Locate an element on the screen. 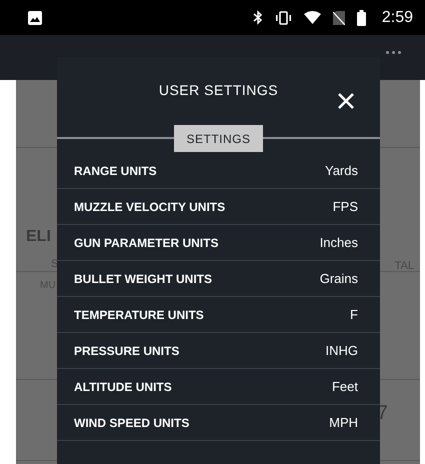 The image size is (425, 464). battery-icon is located at coordinates (361, 18).